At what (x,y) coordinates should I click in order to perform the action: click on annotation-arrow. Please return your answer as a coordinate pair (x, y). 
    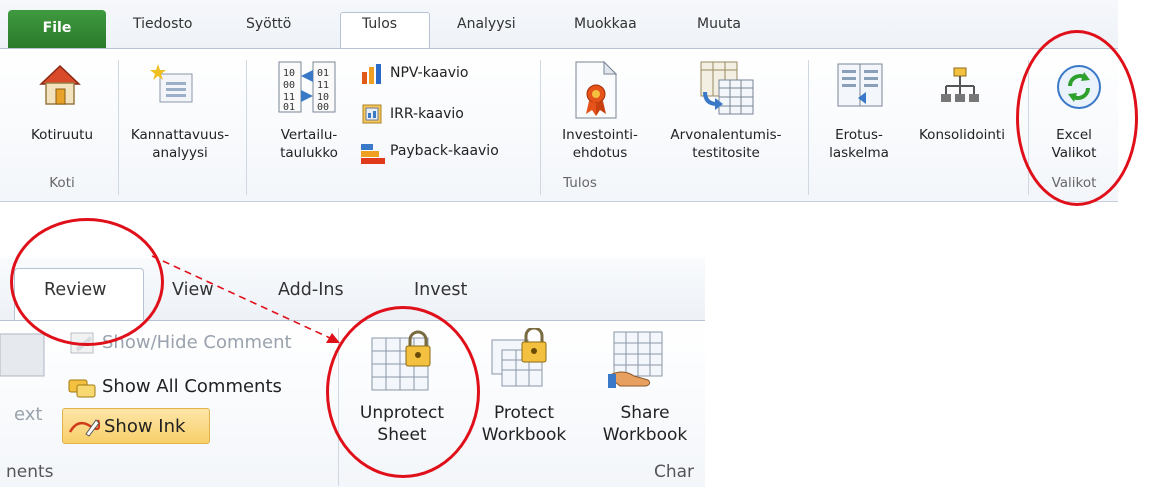
    Looking at the image, I should click on (245, 299).